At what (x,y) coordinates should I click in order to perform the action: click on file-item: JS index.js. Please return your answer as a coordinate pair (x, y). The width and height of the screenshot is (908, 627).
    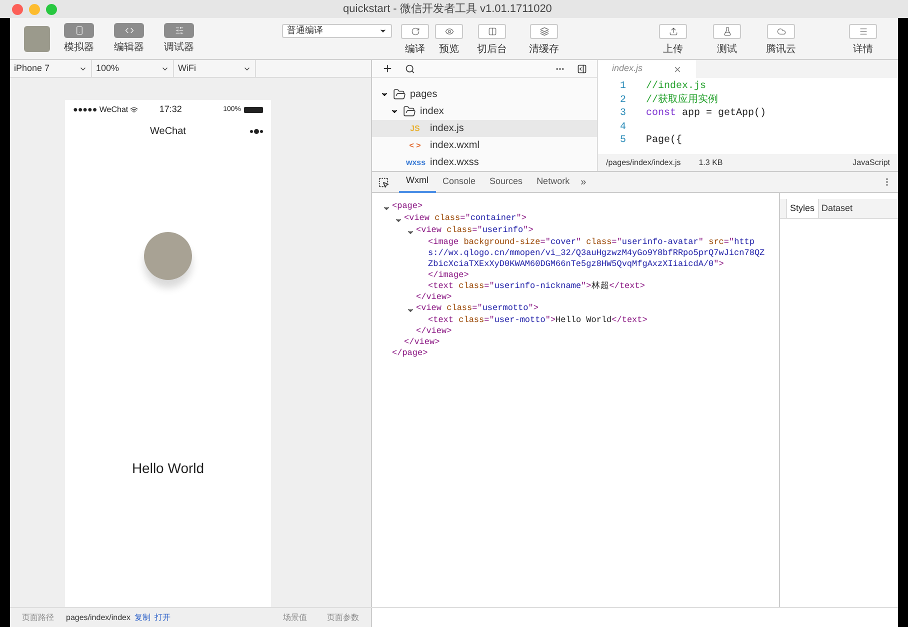
    Looking at the image, I should click on (484, 128).